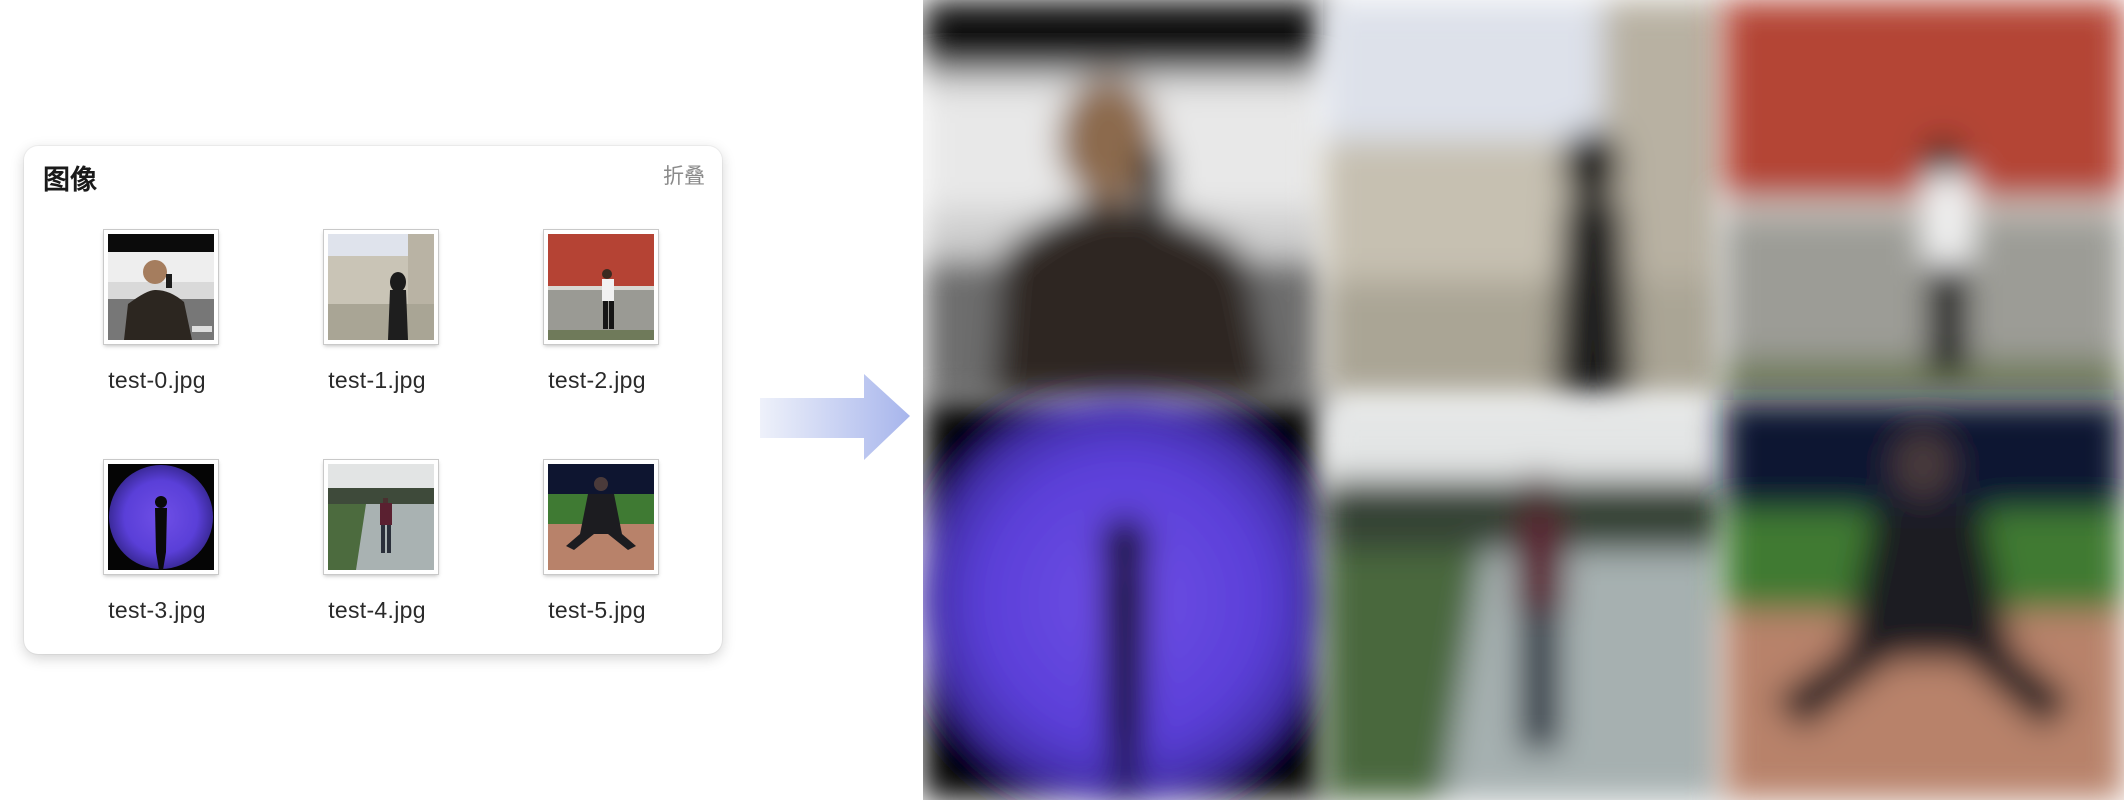  Describe the element at coordinates (684, 175) in the screenshot. I see `collapse-button: 折叠` at that location.